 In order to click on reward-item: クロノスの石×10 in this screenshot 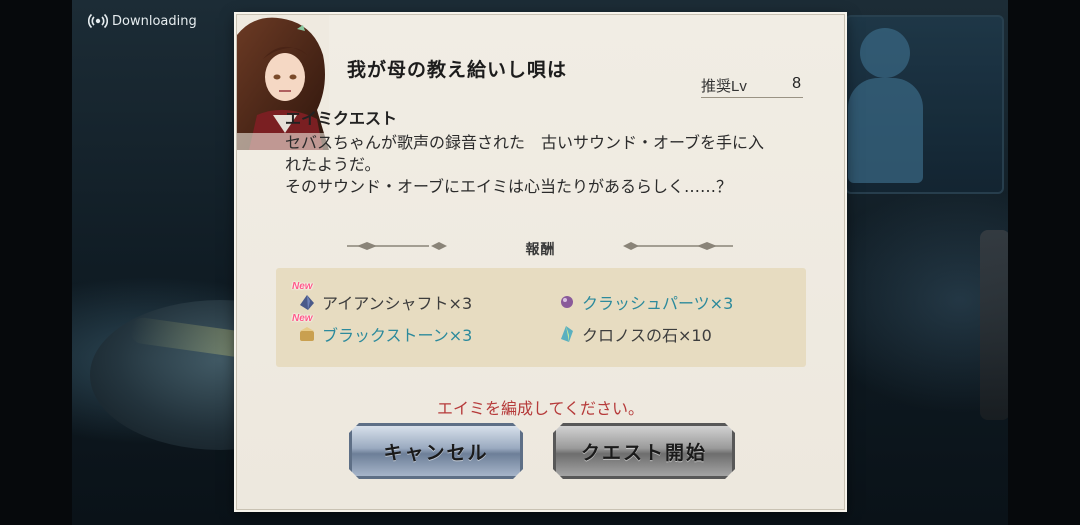, I will do `click(634, 334)`.